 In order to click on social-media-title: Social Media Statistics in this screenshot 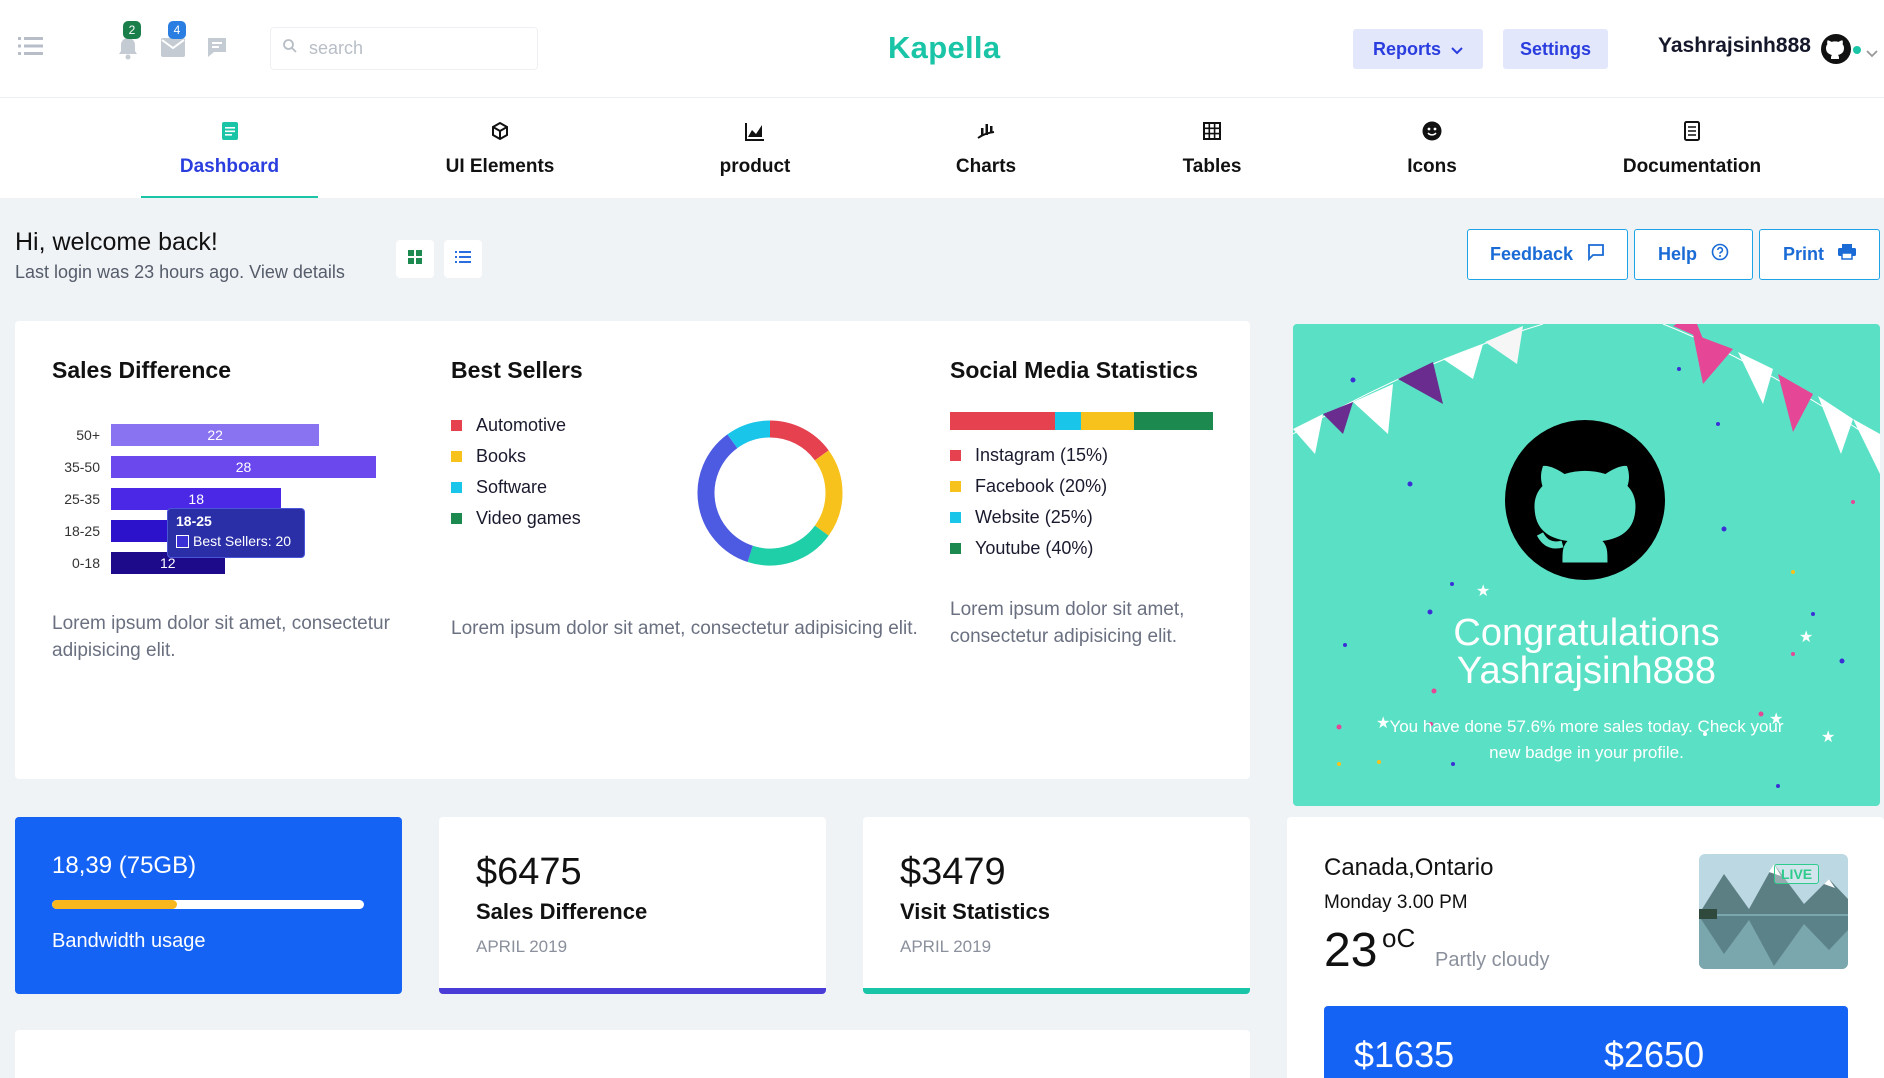, I will do `click(1074, 370)`.